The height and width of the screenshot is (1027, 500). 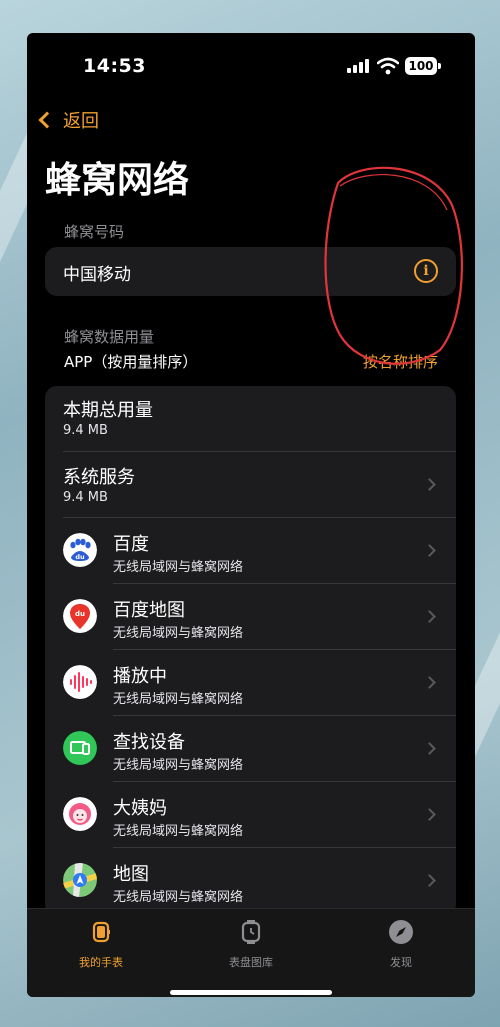 What do you see at coordinates (250, 749) in the screenshot?
I see `app-row-find-devices: 查找设备 无线局域网与蜂窝网络` at bounding box center [250, 749].